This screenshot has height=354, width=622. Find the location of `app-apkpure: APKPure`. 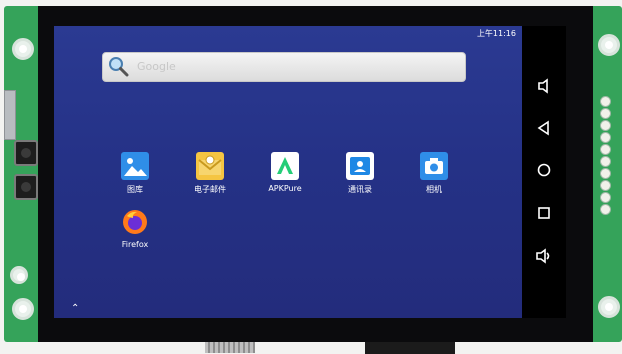

app-apkpure: APKPure is located at coordinates (285, 172).